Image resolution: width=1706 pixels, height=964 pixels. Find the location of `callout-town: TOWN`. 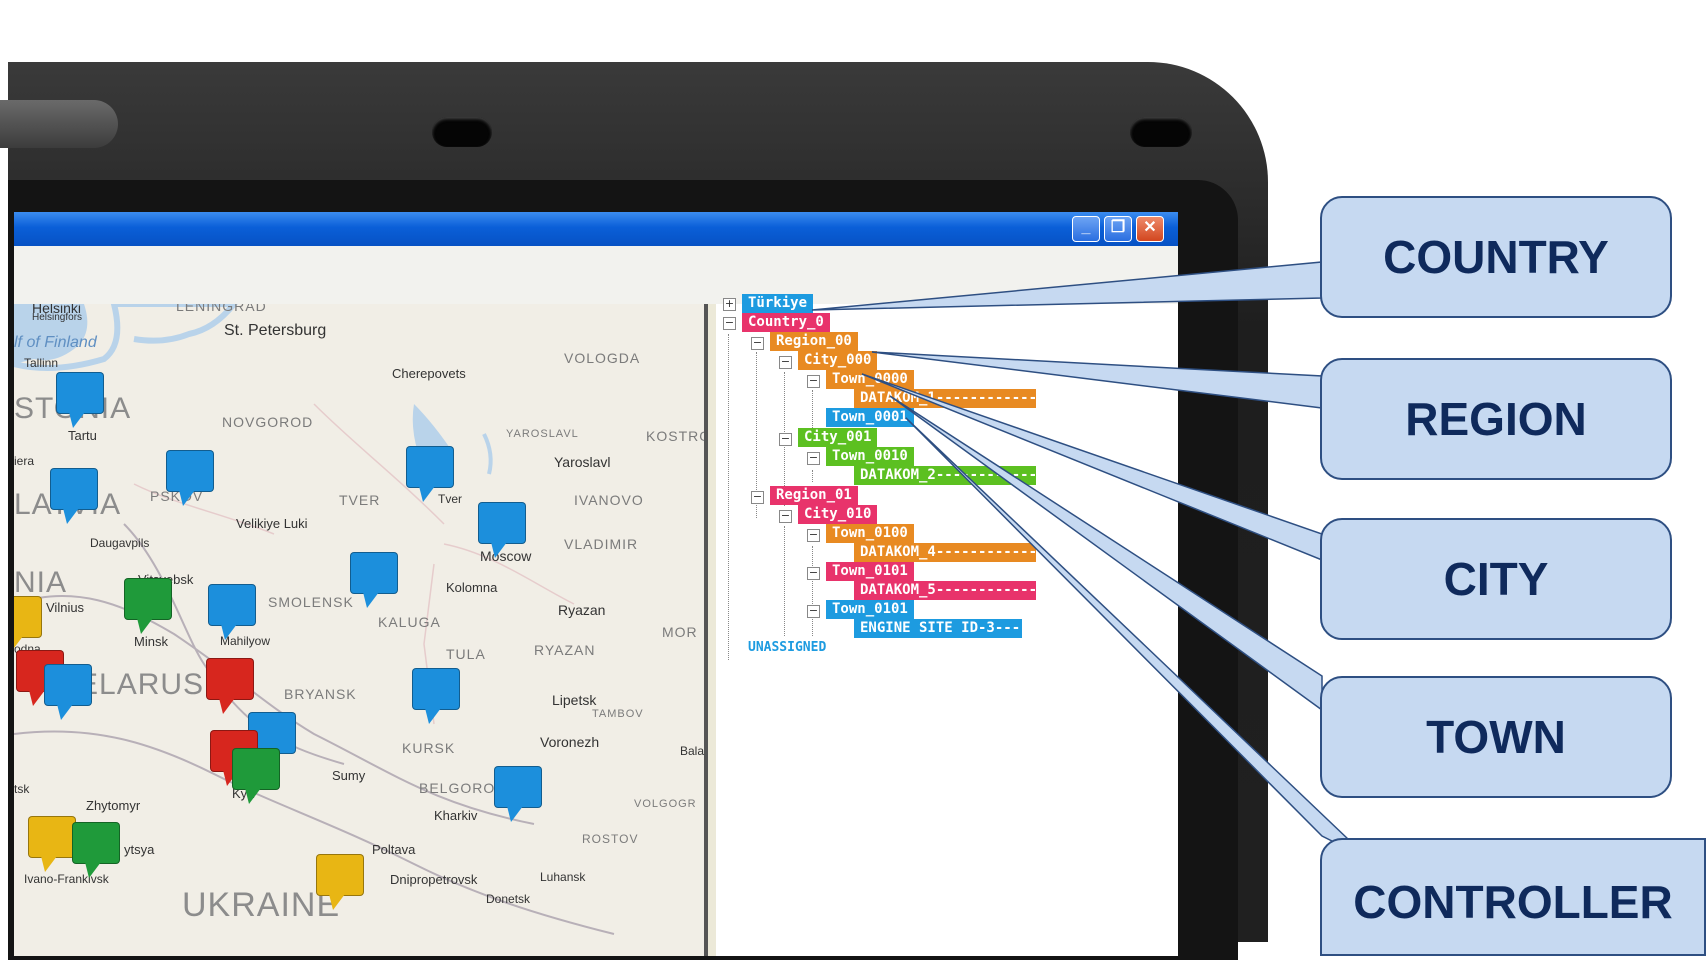

callout-town: TOWN is located at coordinates (1496, 737).